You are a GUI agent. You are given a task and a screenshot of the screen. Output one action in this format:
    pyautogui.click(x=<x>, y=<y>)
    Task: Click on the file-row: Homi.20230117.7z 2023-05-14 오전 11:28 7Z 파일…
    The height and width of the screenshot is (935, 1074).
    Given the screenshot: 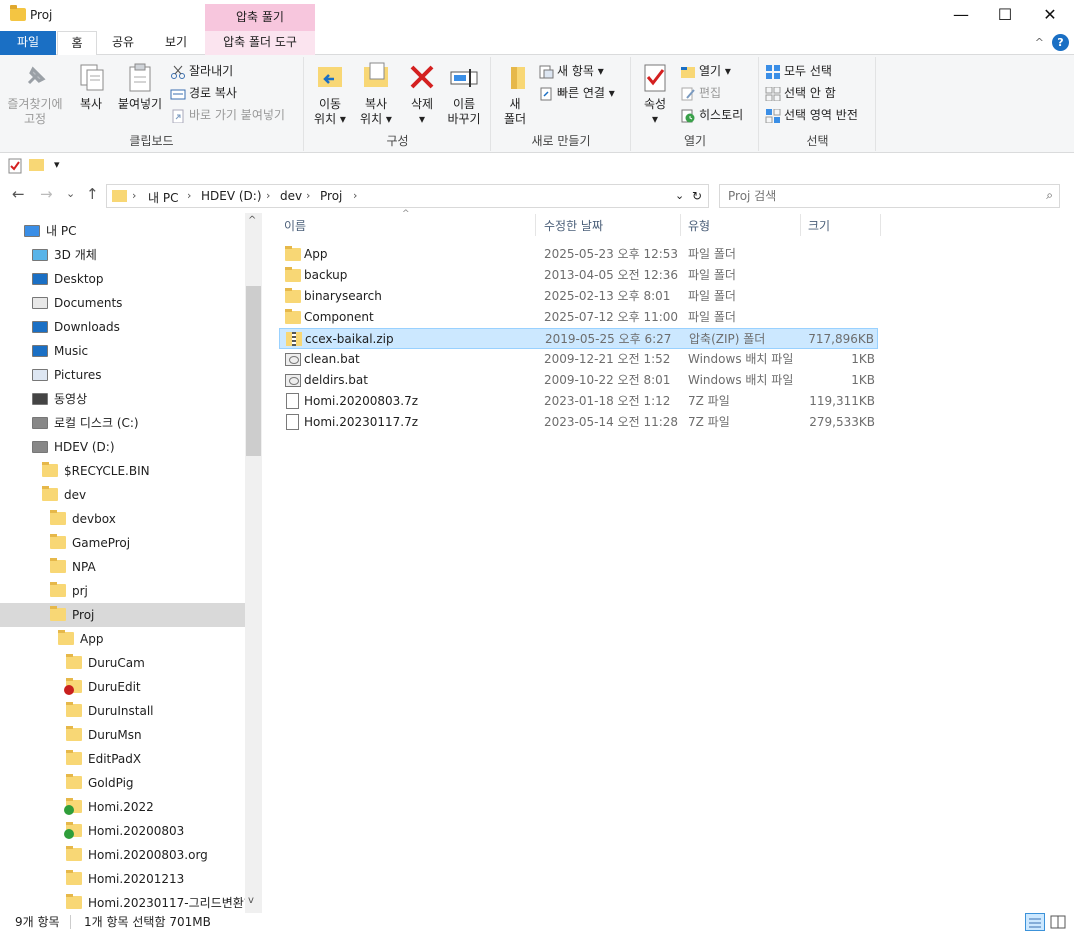 What is the action you would take?
    pyautogui.click(x=578, y=422)
    